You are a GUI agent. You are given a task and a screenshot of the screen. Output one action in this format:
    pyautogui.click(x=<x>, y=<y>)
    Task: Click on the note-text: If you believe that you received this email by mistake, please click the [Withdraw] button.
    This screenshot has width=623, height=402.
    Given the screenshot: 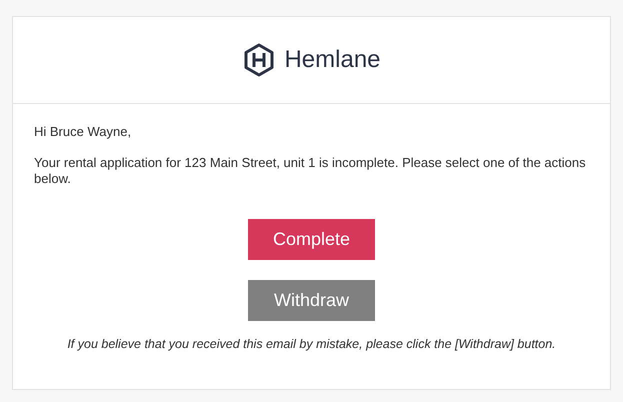 What is the action you would take?
    pyautogui.click(x=311, y=344)
    